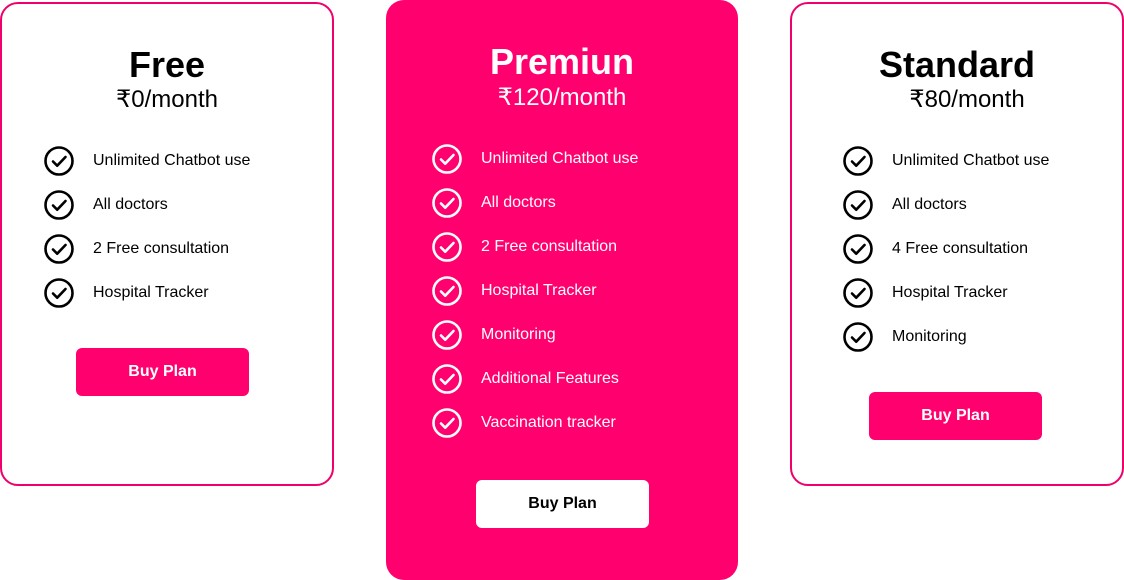 The image size is (1124, 580). I want to click on feature-item: Additional Features, so click(534, 385).